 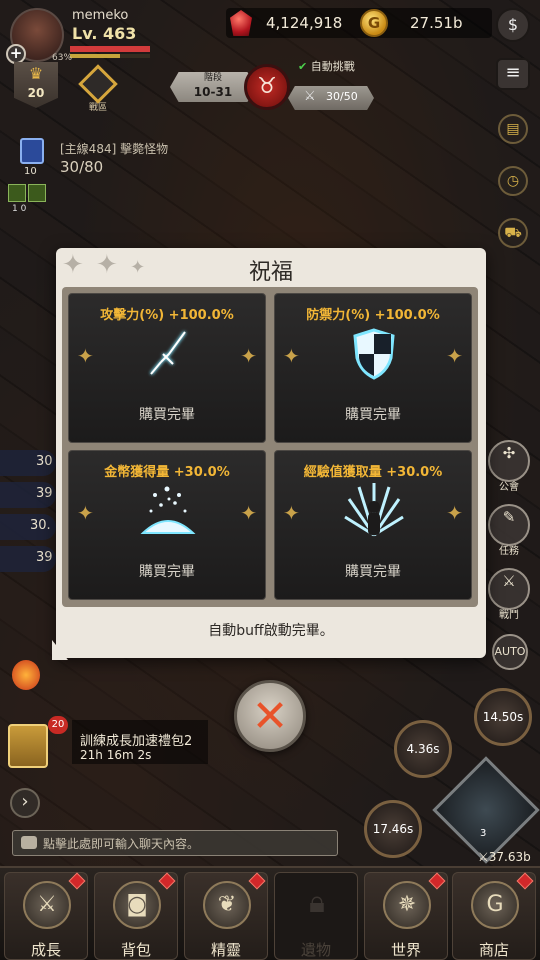 What do you see at coordinates (509, 461) in the screenshot?
I see `guild-button: ✣` at bounding box center [509, 461].